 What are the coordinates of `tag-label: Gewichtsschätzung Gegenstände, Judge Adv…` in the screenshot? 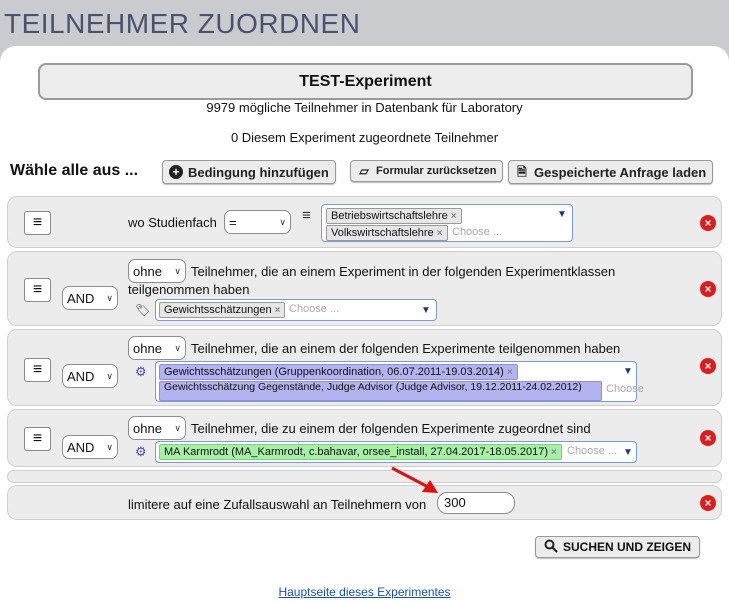 It's located at (373, 387).